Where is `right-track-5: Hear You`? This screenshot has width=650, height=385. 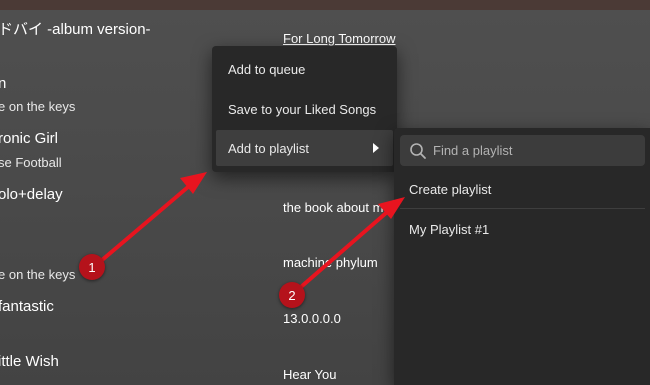 right-track-5: Hear You is located at coordinates (310, 374).